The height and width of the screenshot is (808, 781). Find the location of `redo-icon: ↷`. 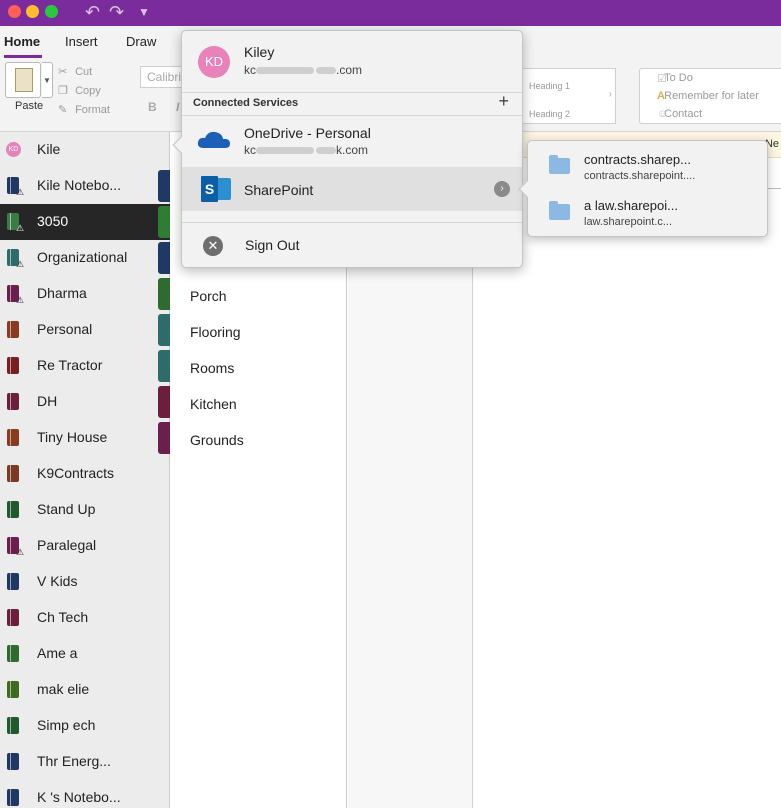

redo-icon: ↷ is located at coordinates (116, 12).